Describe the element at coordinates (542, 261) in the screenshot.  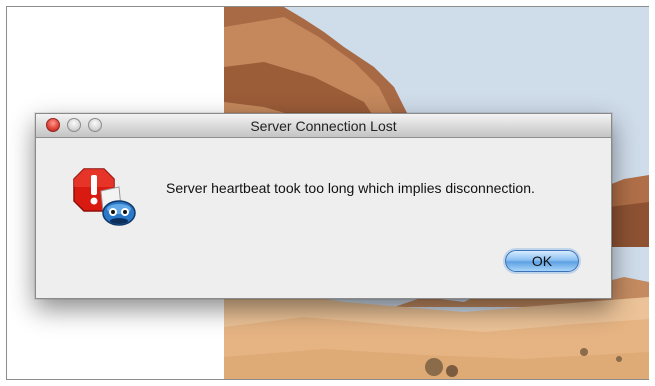
I see `ok-button: OK` at that location.